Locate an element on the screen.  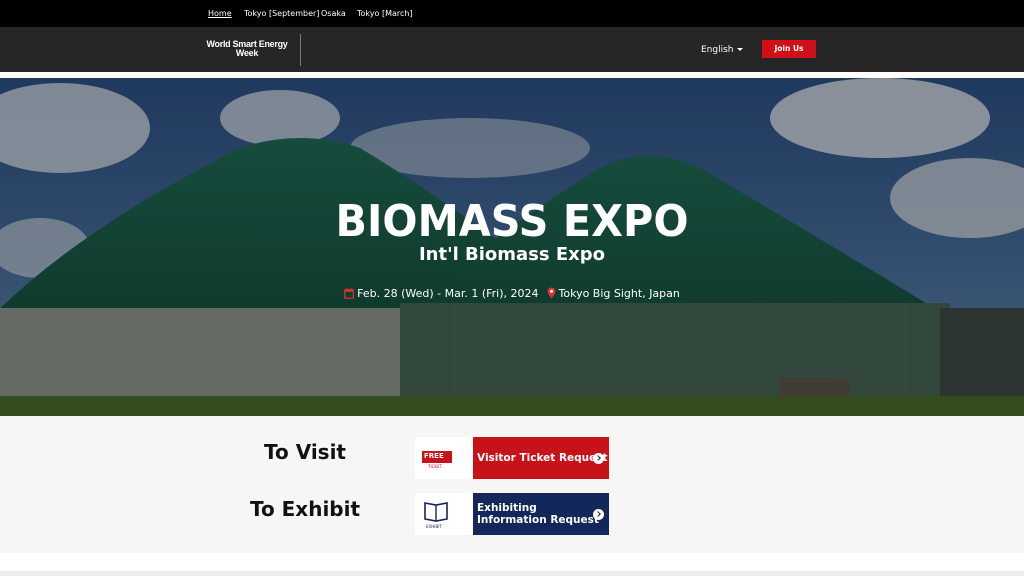
map-pin-icon is located at coordinates (551, 294).